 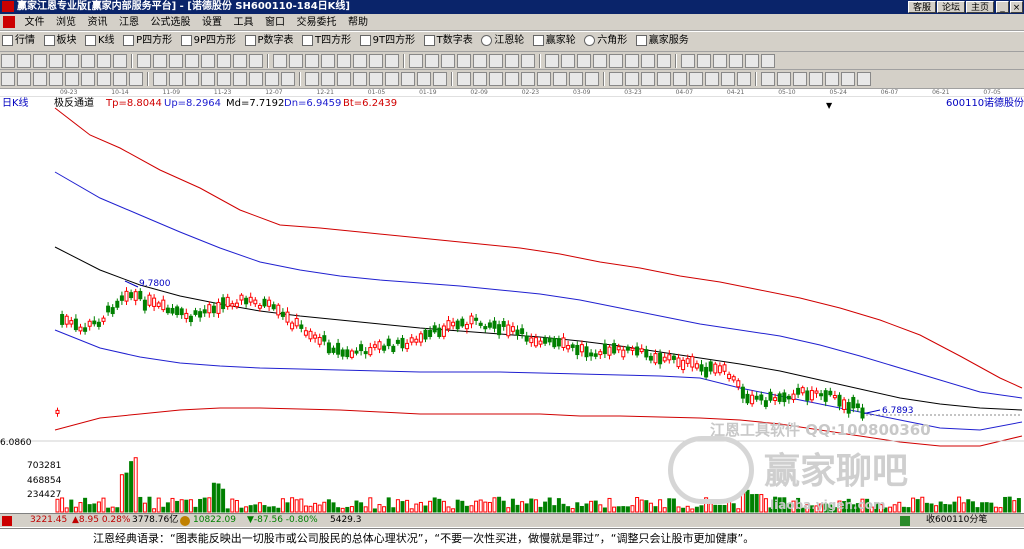 I want to click on service-button: 客服, so click(x=922, y=7).